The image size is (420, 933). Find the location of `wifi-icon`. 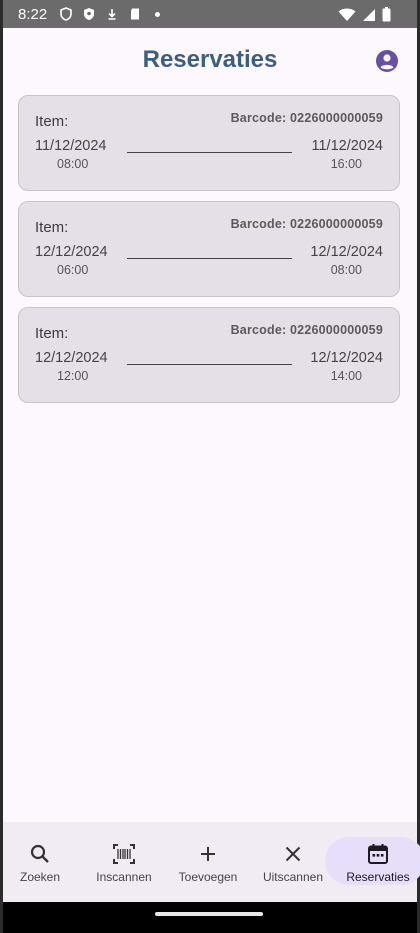

wifi-icon is located at coordinates (347, 14).